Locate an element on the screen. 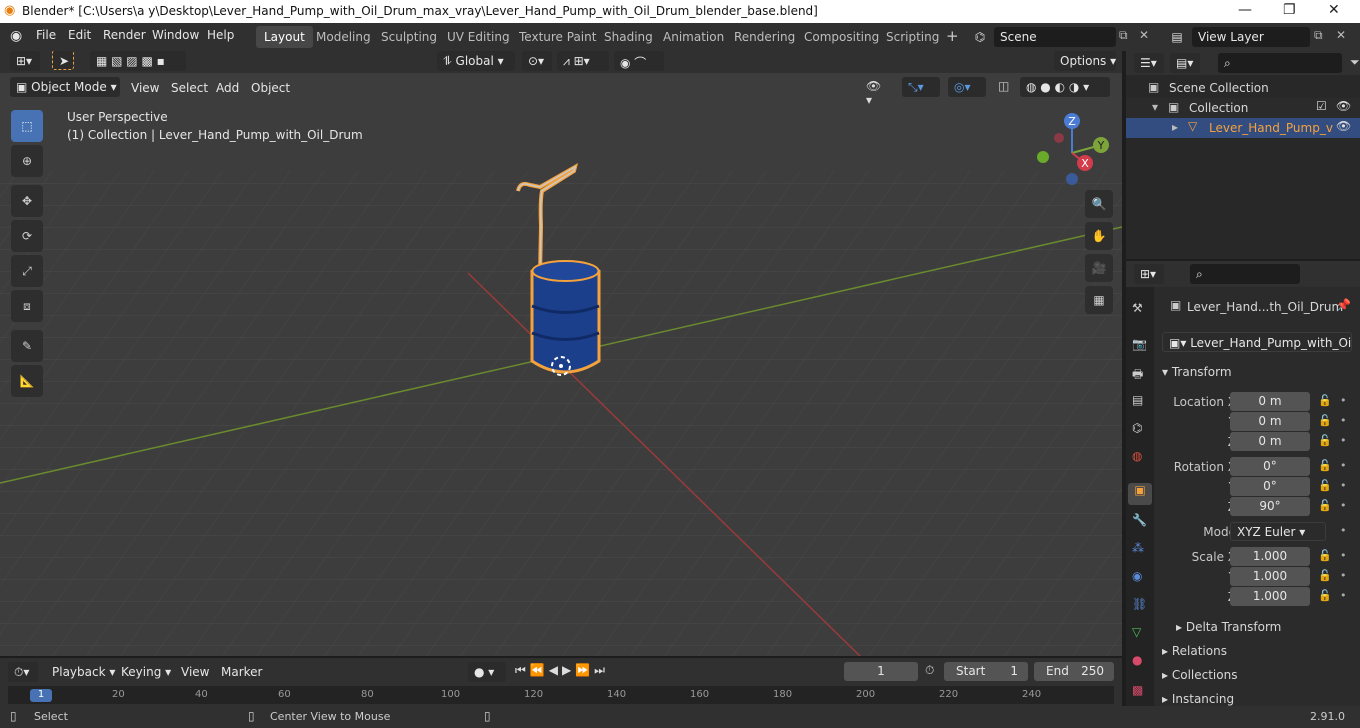  menu-help: Help is located at coordinates (220, 35).